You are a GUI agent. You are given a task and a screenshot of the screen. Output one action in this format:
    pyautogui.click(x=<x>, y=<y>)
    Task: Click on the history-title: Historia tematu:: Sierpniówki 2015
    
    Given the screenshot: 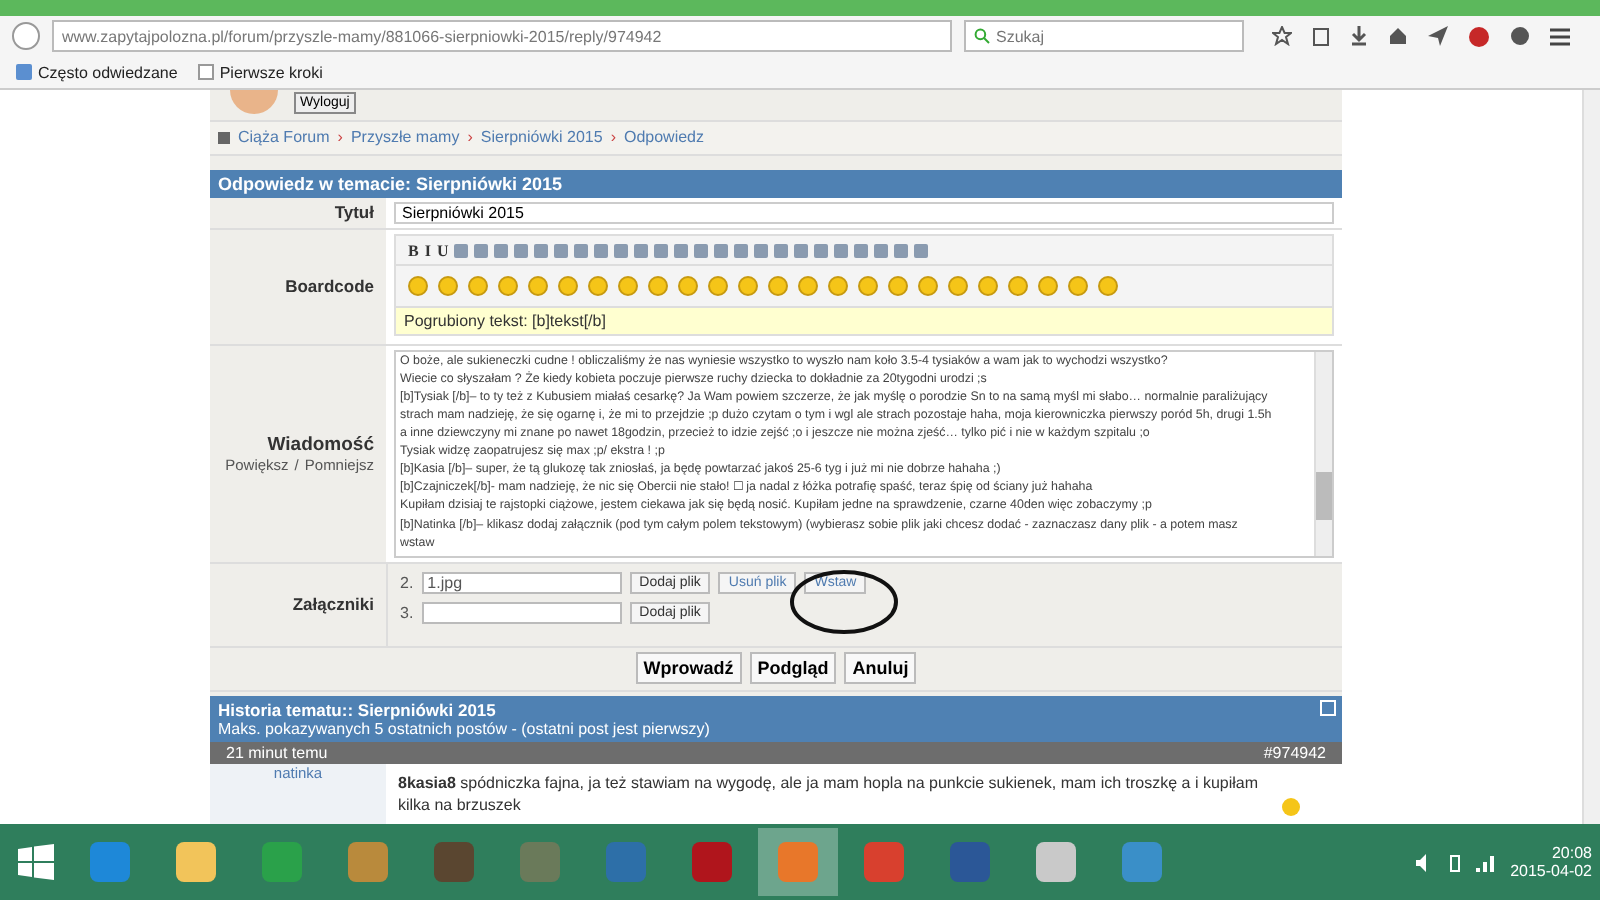 What is the action you would take?
    pyautogui.click(x=357, y=709)
    